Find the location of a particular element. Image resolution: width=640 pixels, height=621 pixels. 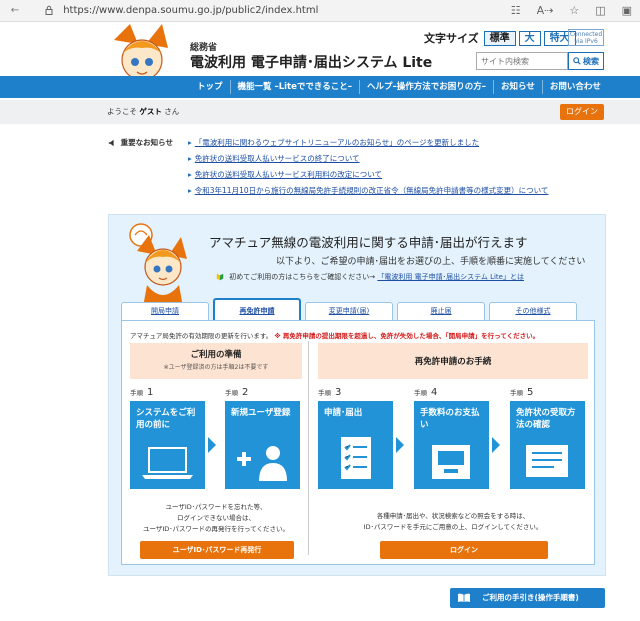

nav-item-news: お知らせ is located at coordinates (517, 87).